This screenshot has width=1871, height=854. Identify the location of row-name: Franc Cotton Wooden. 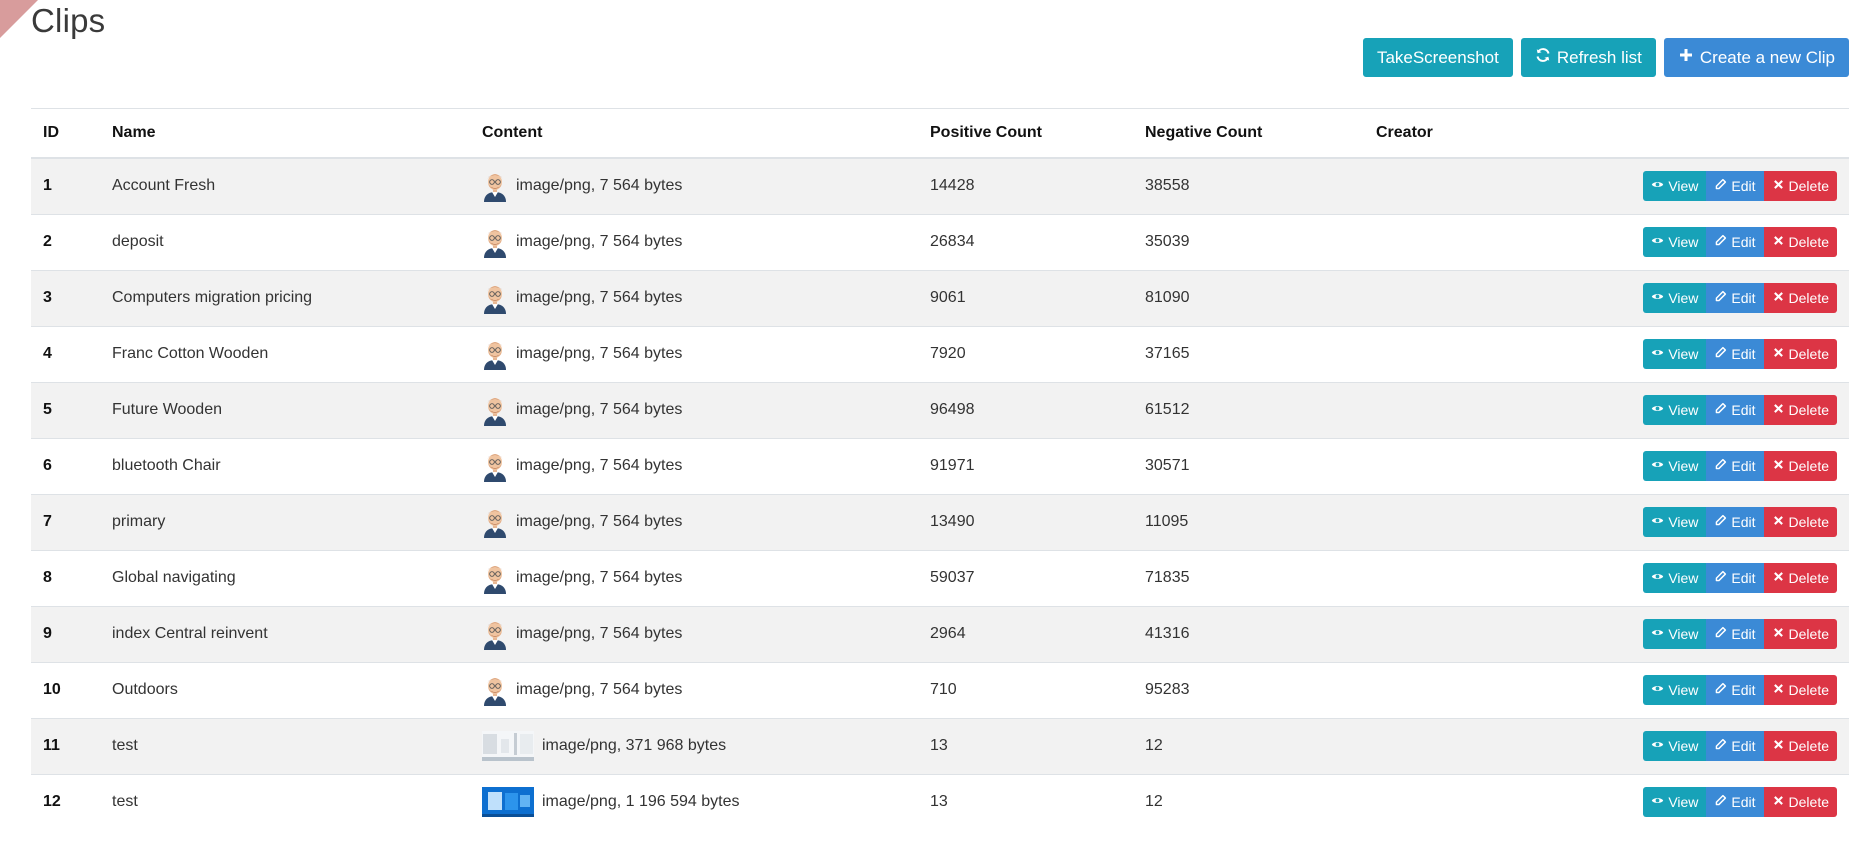
(285, 353).